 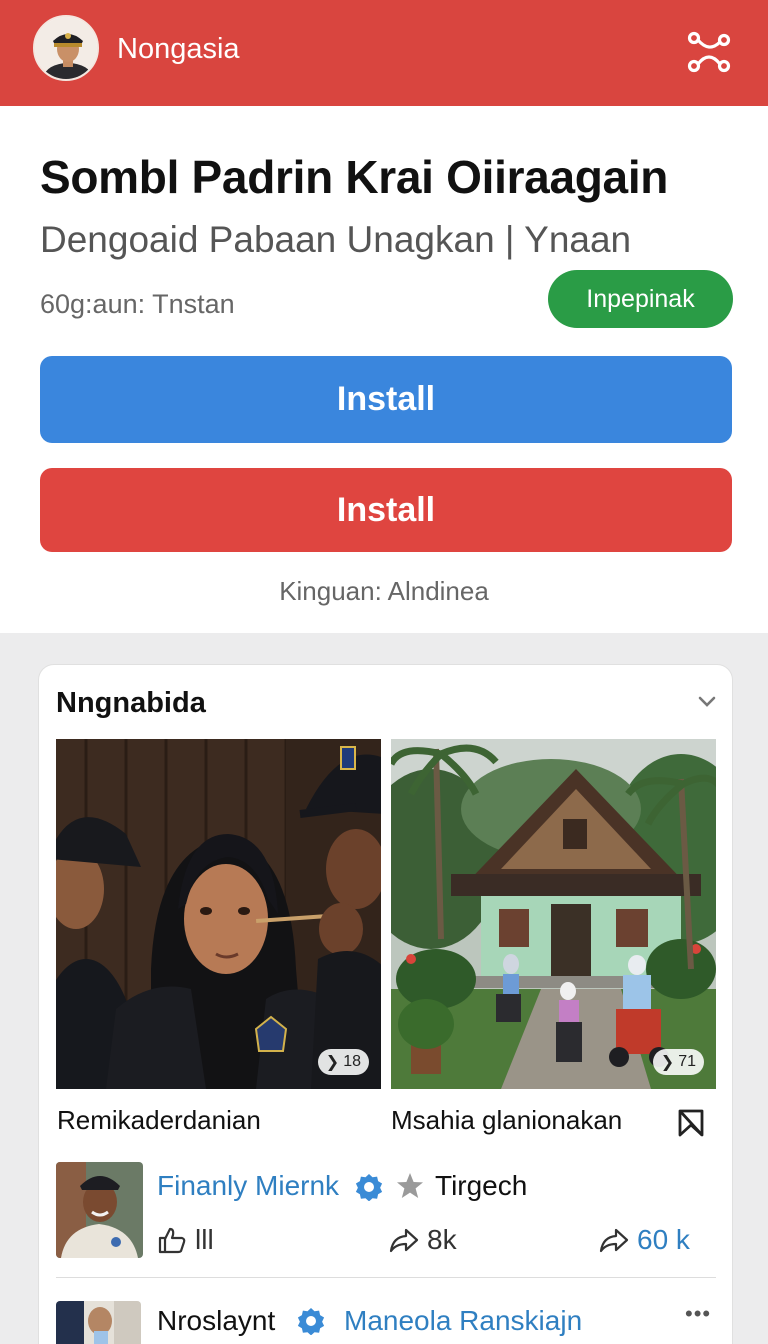 What do you see at coordinates (131, 703) in the screenshot?
I see `feed-title: Nngnabida` at bounding box center [131, 703].